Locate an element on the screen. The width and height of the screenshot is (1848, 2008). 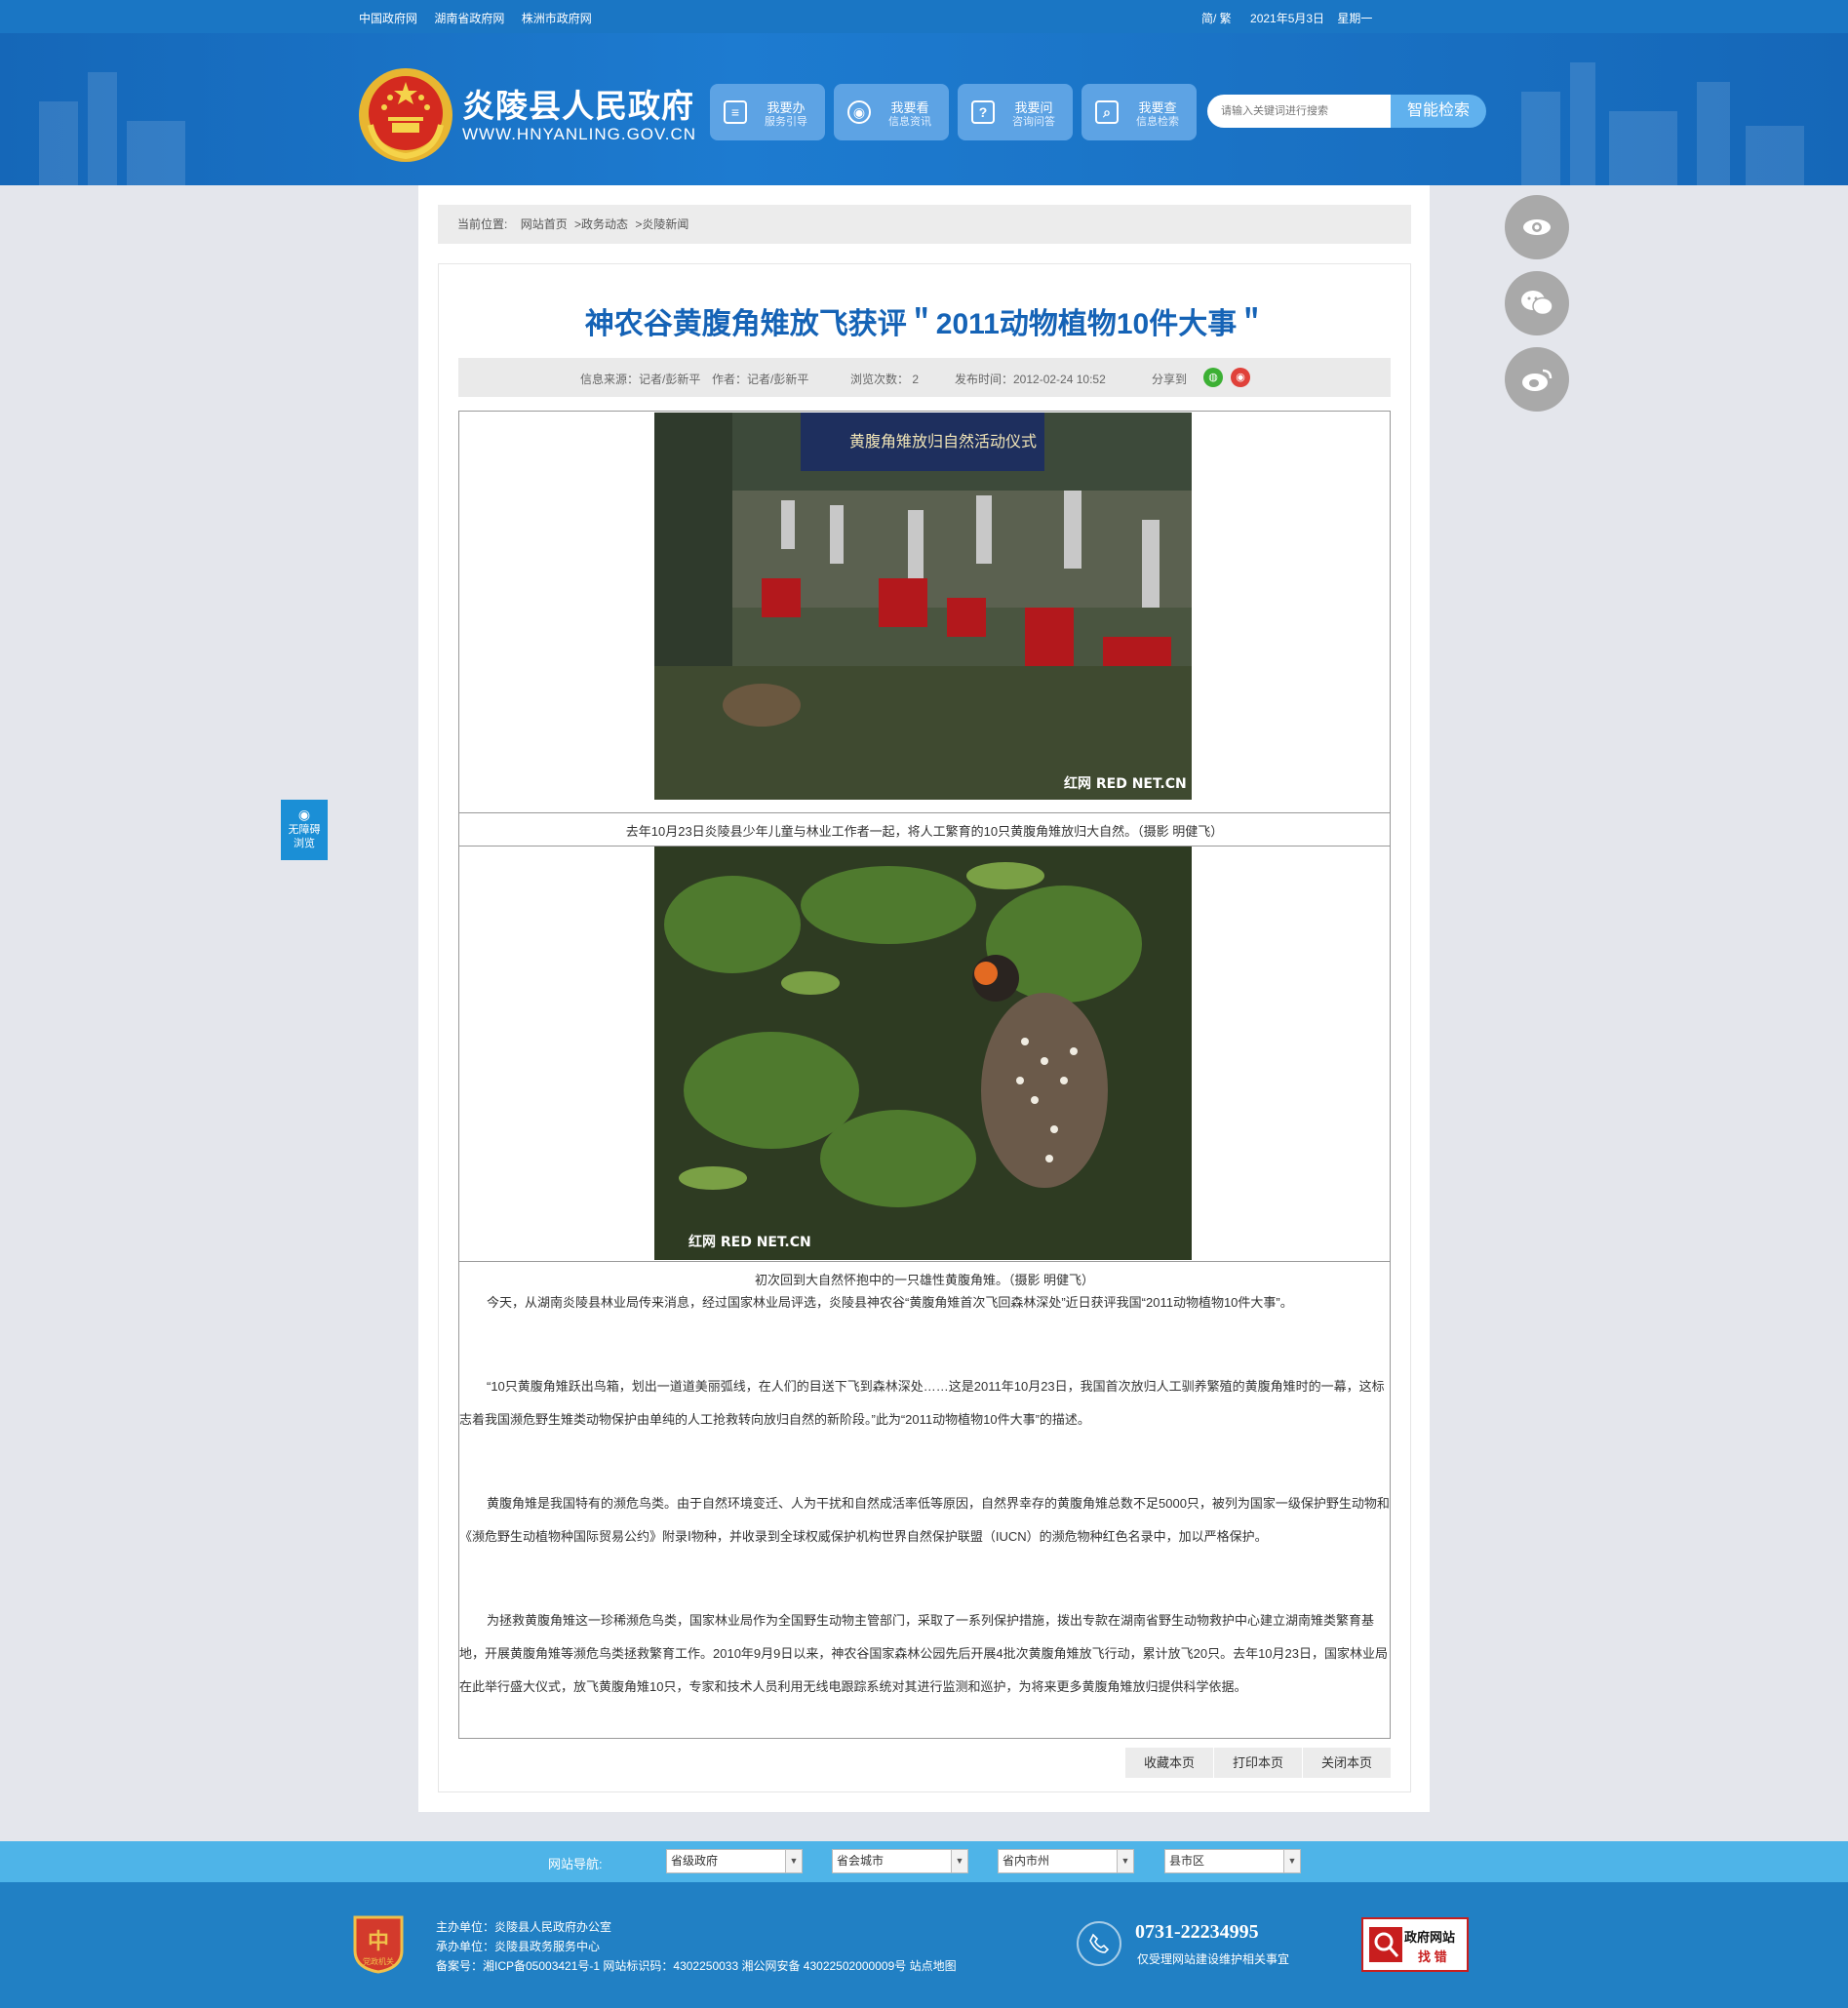
link-central-gov: 中国政府网 is located at coordinates (388, 19).